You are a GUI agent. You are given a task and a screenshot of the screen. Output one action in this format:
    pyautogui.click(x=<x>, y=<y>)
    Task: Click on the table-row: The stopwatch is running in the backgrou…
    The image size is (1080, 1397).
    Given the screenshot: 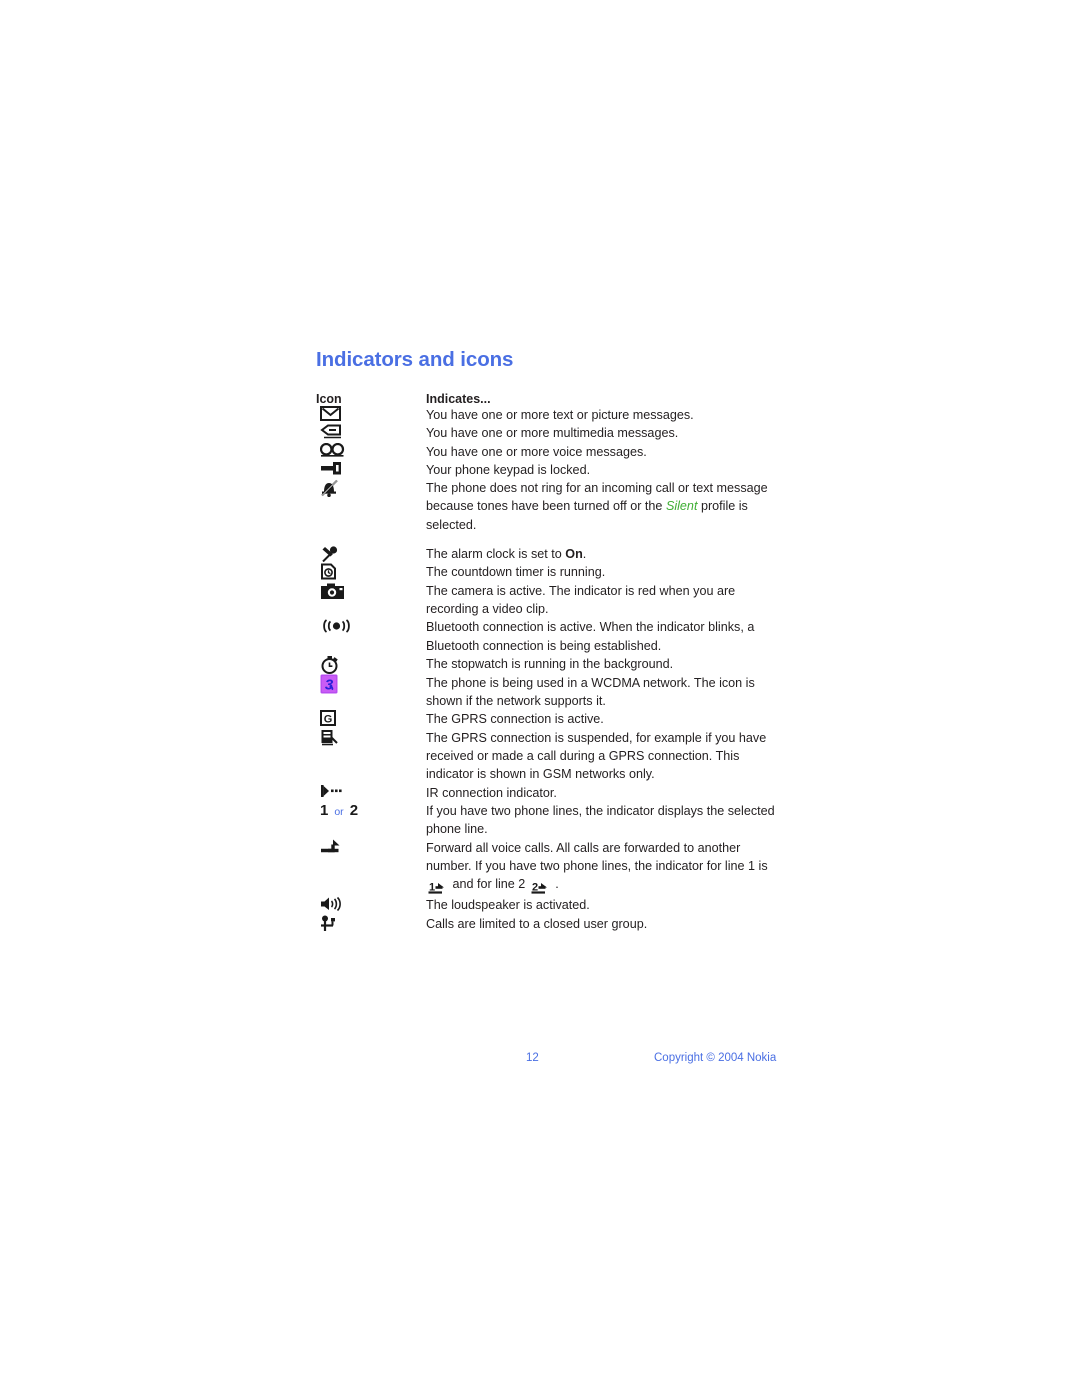 What is the action you would take?
    pyautogui.click(x=551, y=664)
    